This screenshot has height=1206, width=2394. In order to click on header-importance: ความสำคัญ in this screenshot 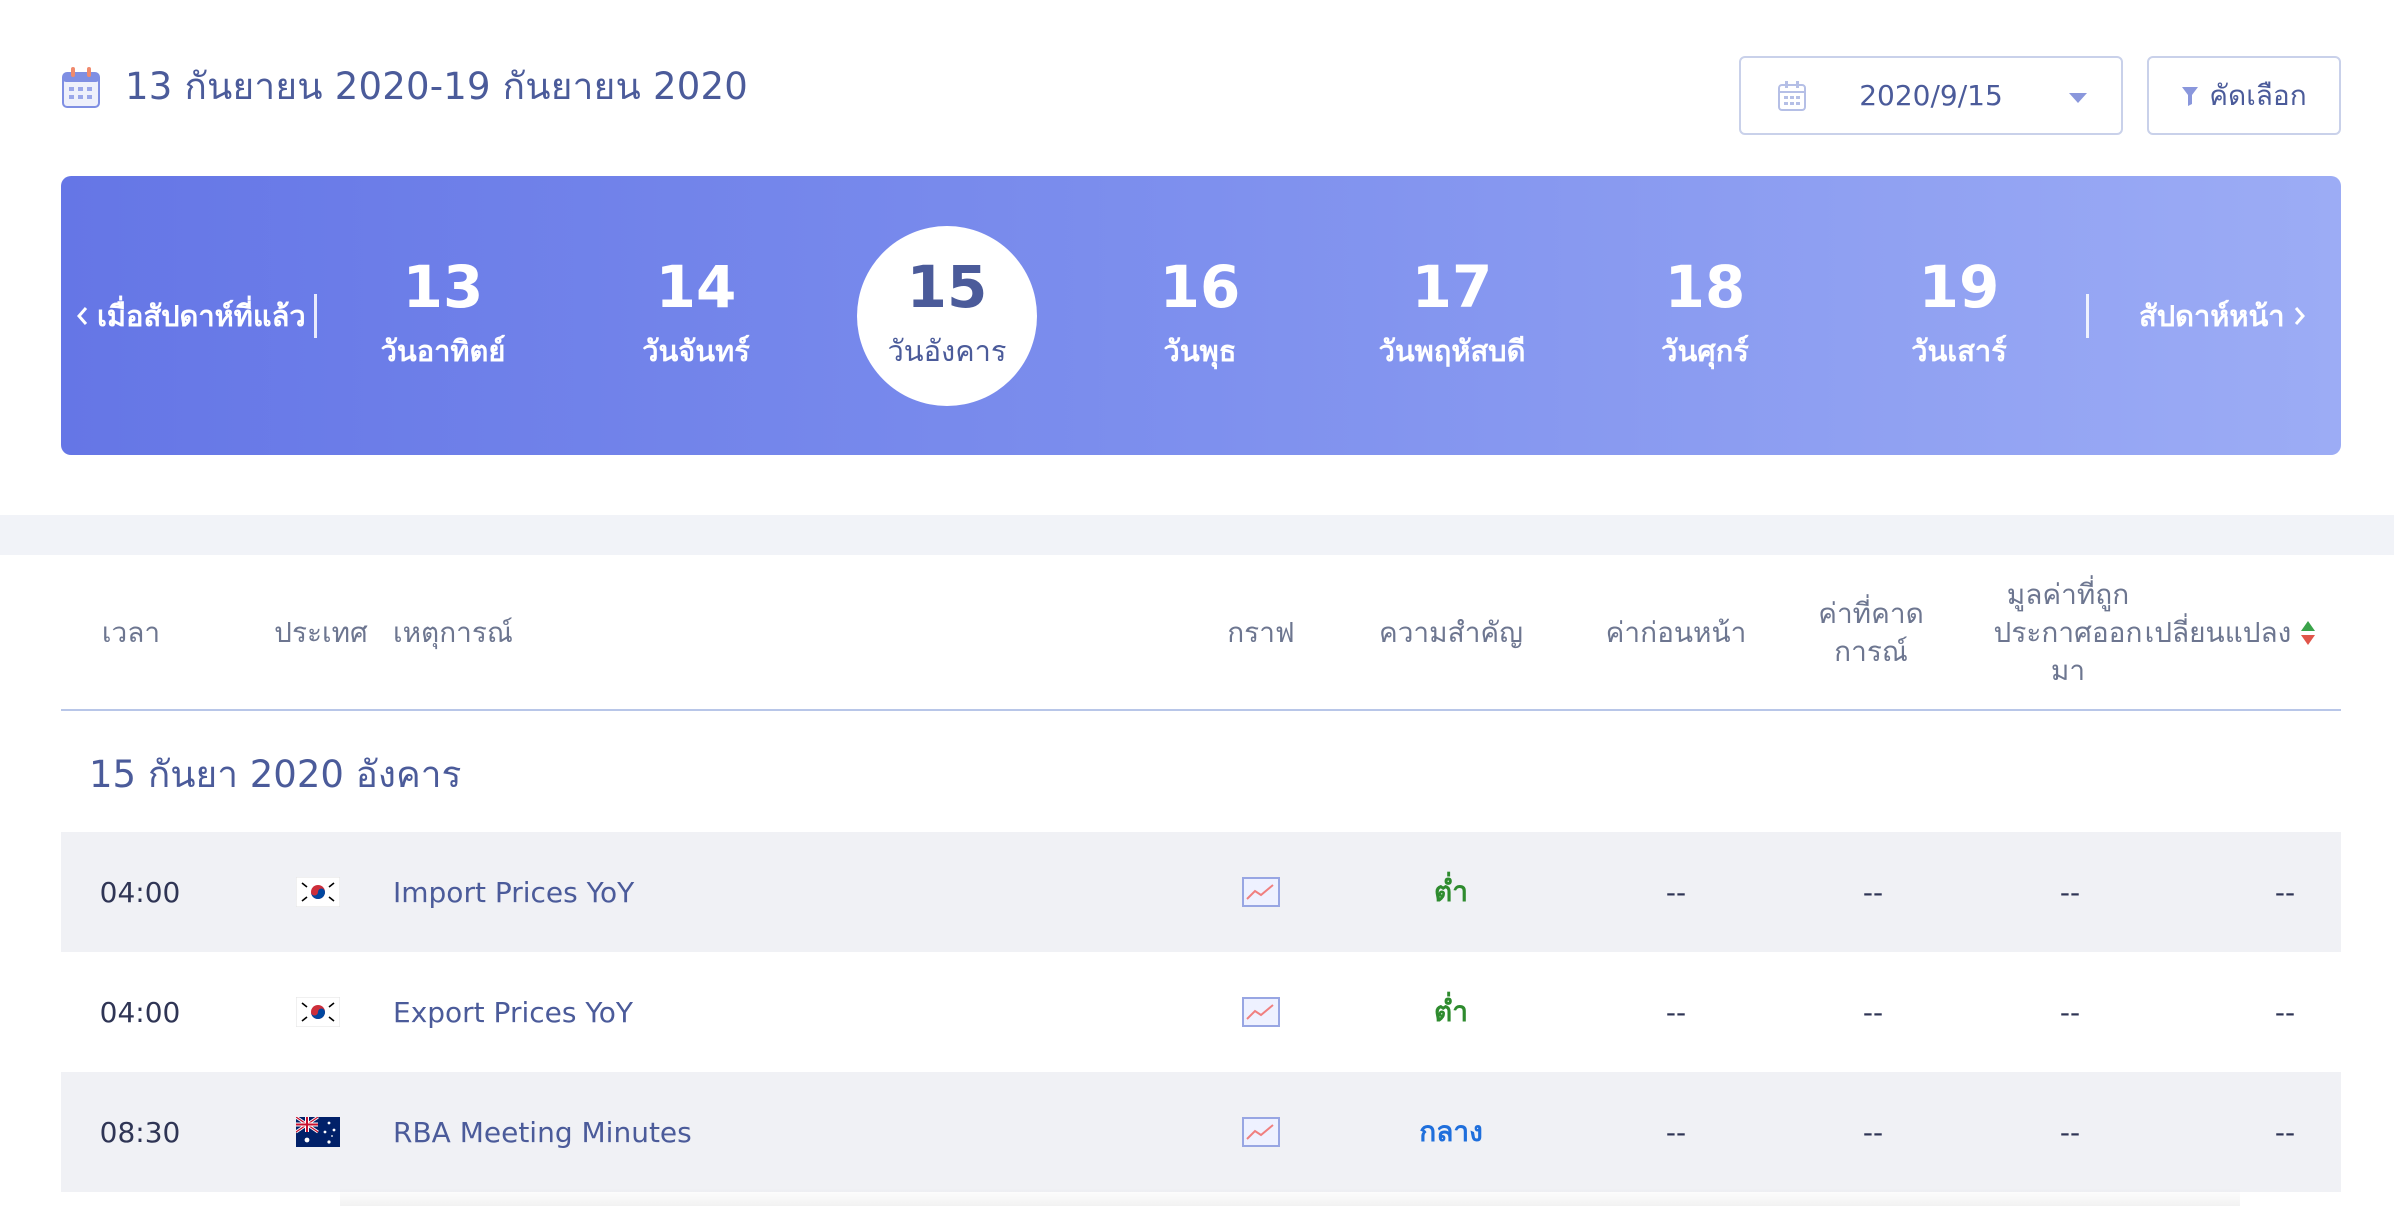, I will do `click(1451, 632)`.